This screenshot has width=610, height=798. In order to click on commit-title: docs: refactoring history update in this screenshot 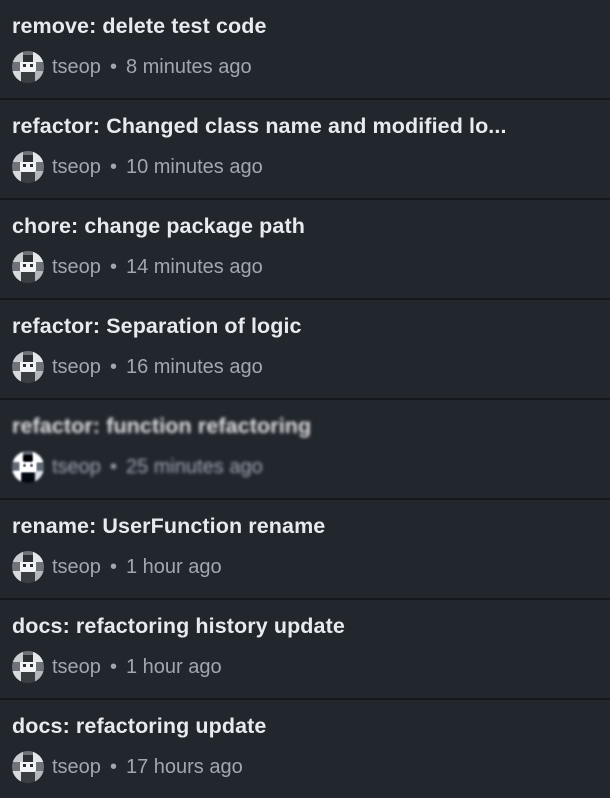, I will do `click(178, 626)`.